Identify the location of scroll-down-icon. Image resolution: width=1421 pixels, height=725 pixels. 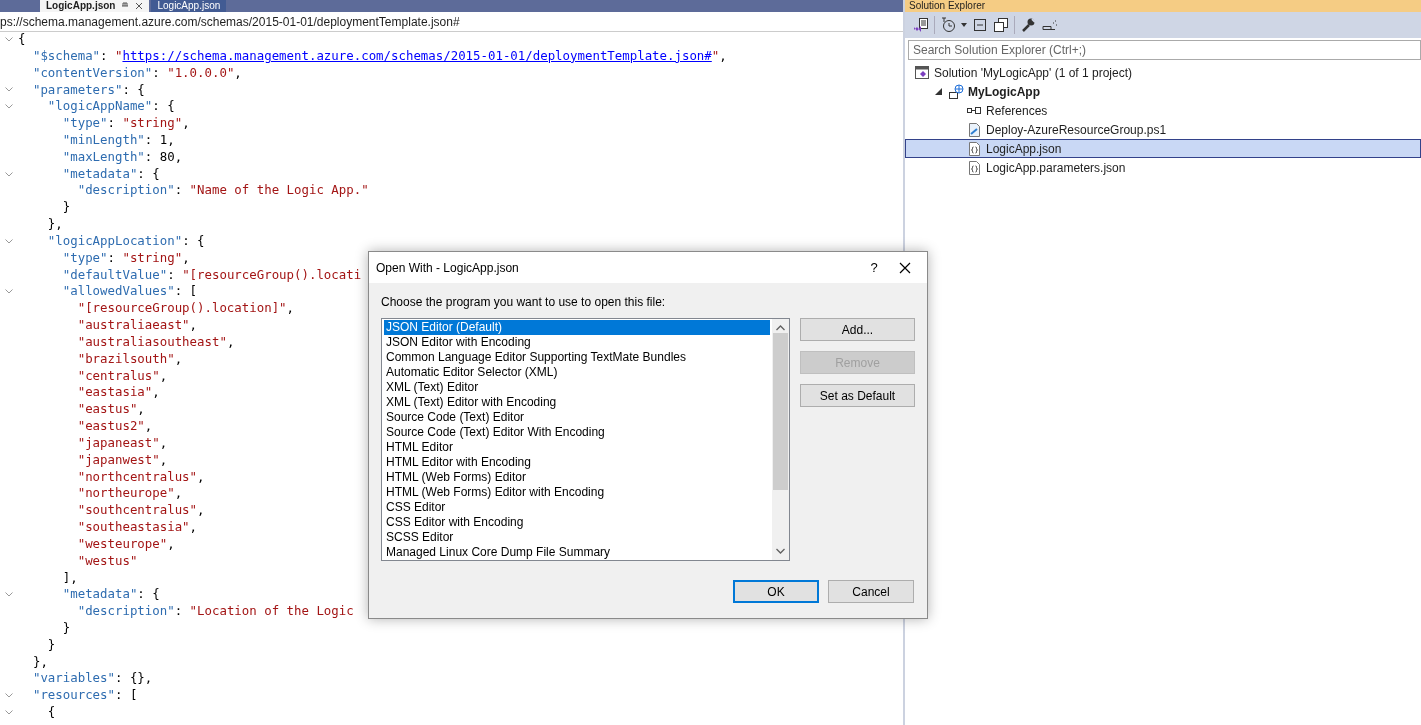
(780, 551).